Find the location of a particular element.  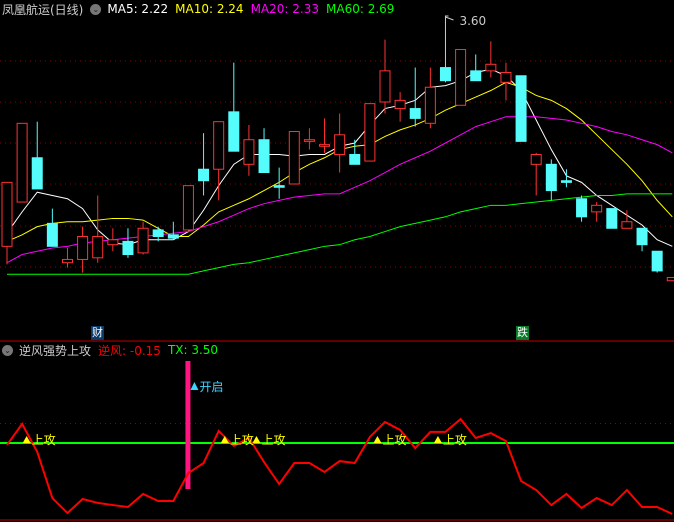

high-marker-arrow is located at coordinates (449, 18).